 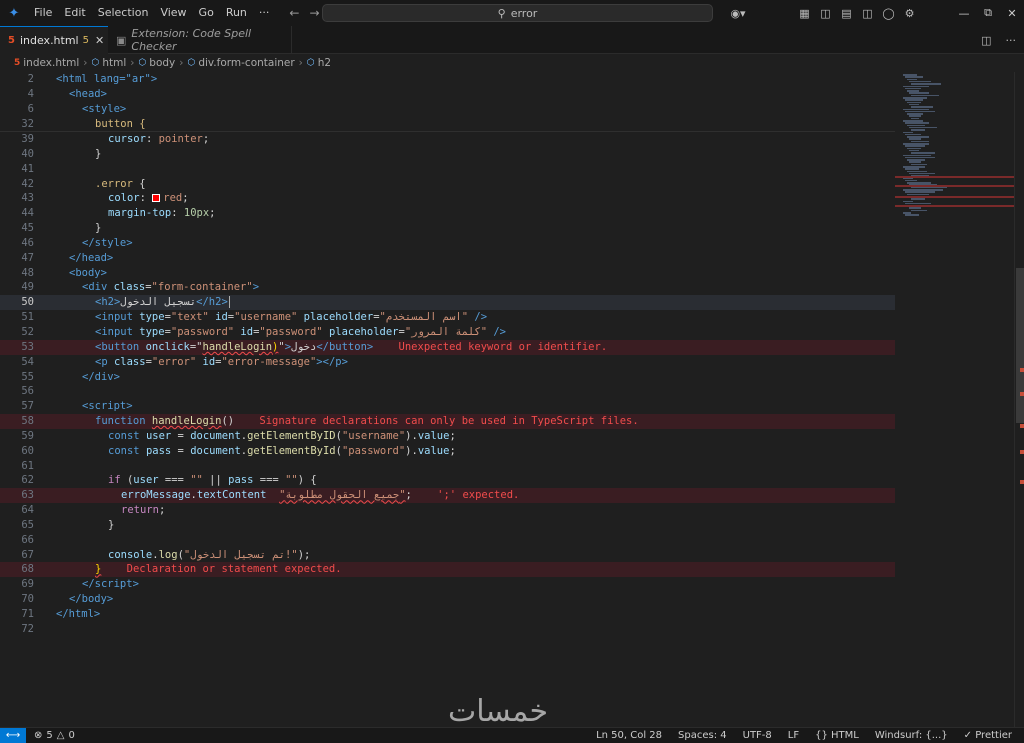 What do you see at coordinates (846, 13) in the screenshot?
I see `toggle-panel-icon: ▤` at bounding box center [846, 13].